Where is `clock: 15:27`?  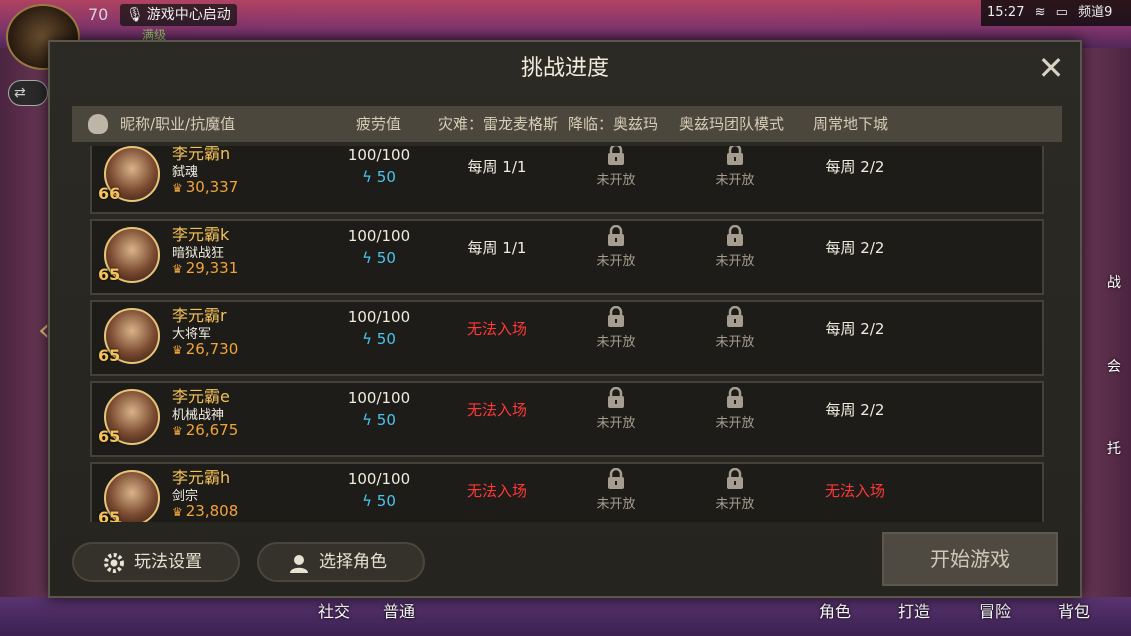
clock: 15:27 is located at coordinates (1006, 12).